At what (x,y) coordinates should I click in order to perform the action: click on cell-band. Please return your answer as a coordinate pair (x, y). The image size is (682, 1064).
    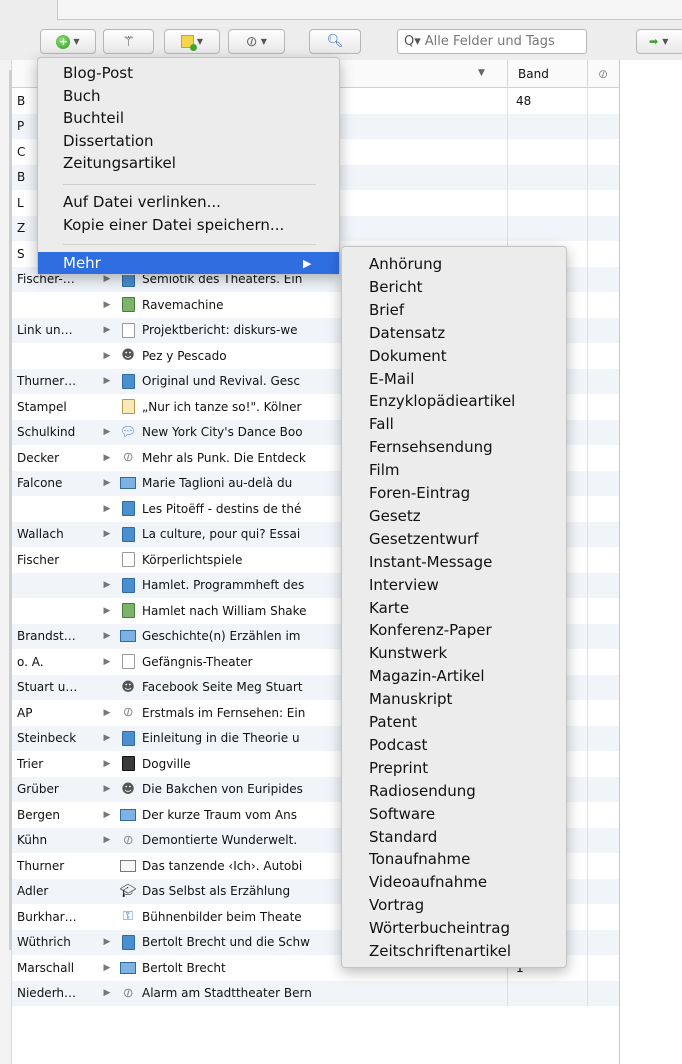
    Looking at the image, I should click on (547, 152).